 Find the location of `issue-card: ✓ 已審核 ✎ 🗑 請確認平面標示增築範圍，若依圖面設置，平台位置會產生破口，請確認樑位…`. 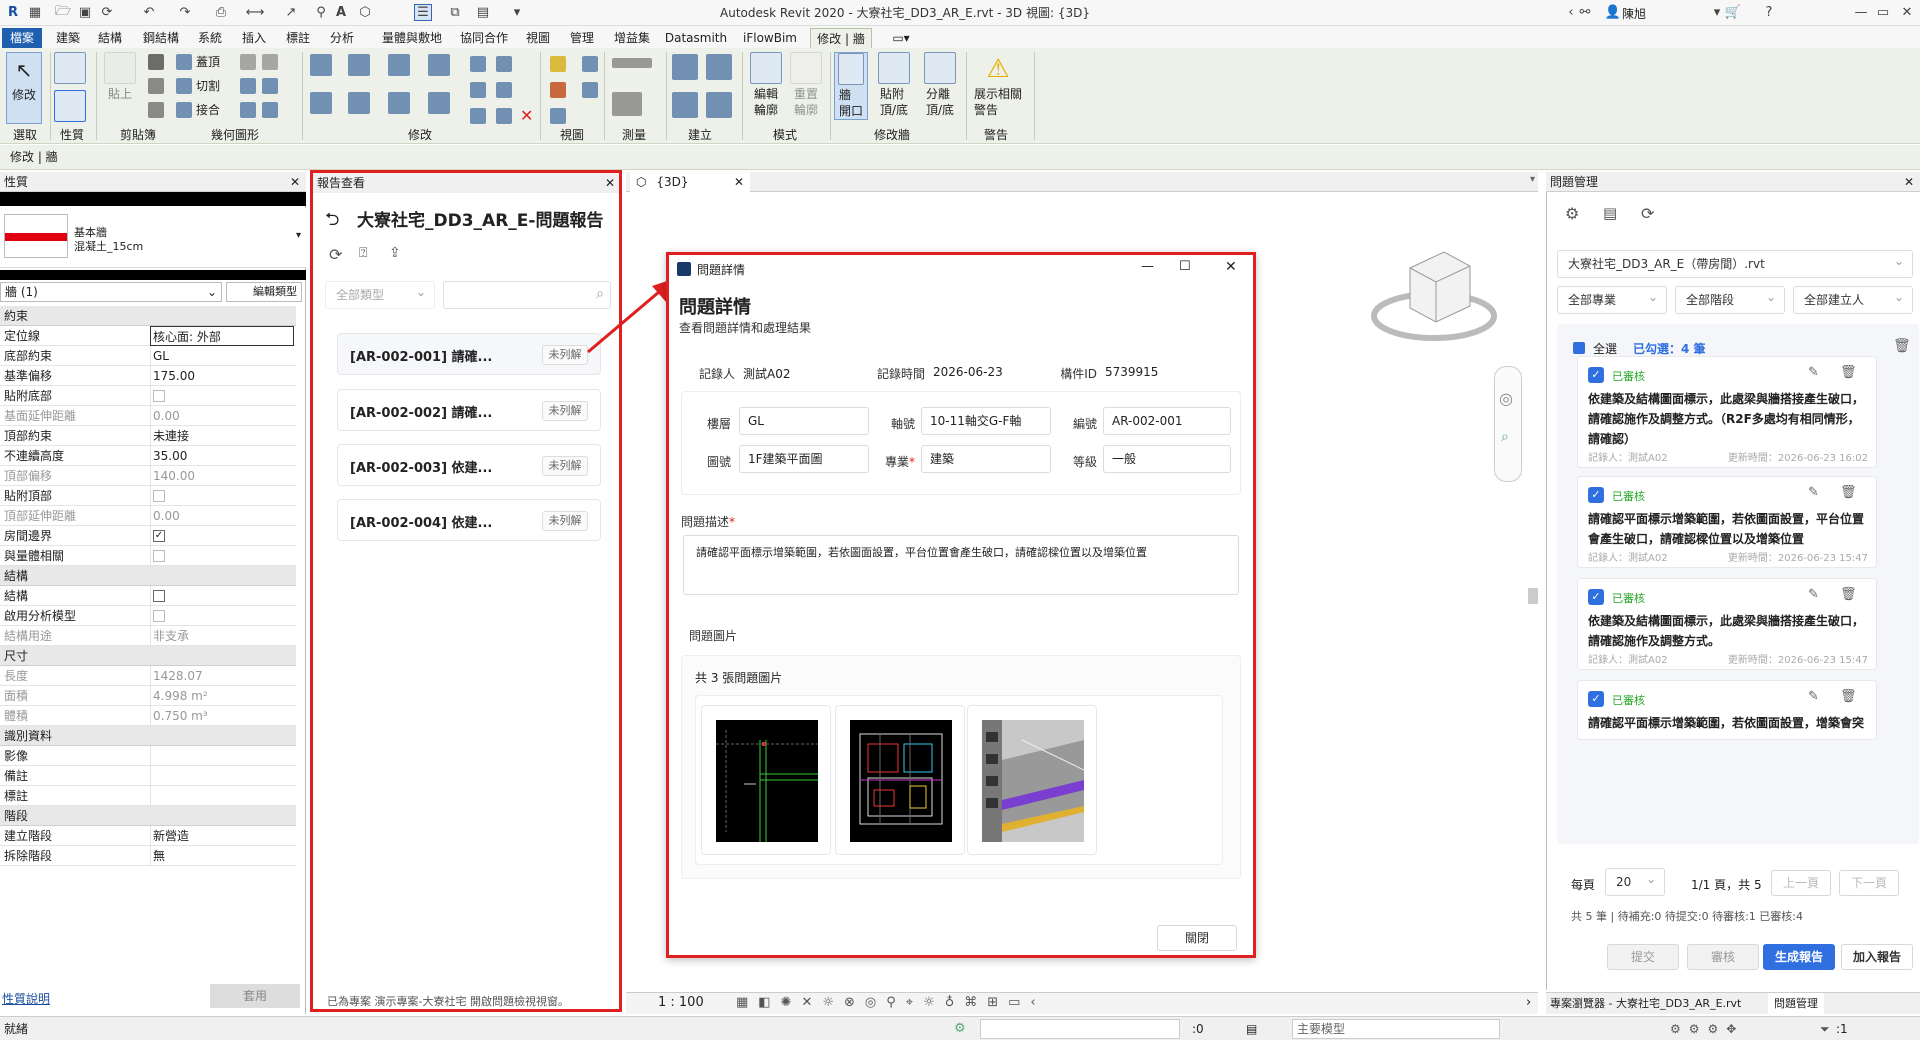

issue-card: ✓ 已審核 ✎ 🗑 請確認平面標示增築範圍，若依圖面設置，平台位置會產生破口，請確認樑位… is located at coordinates (1727, 522).